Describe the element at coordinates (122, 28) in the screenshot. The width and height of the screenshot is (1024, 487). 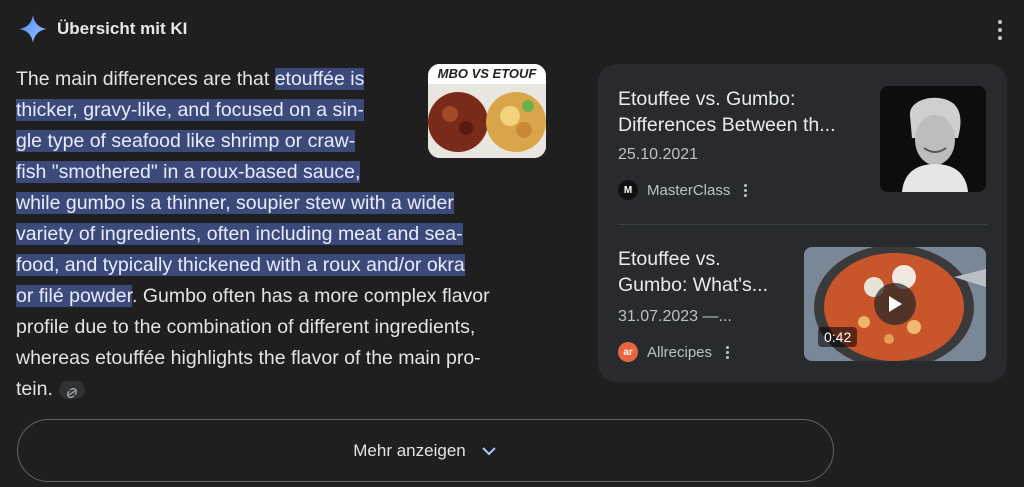
I see `ai-overview-title: Übersicht mit KI` at that location.